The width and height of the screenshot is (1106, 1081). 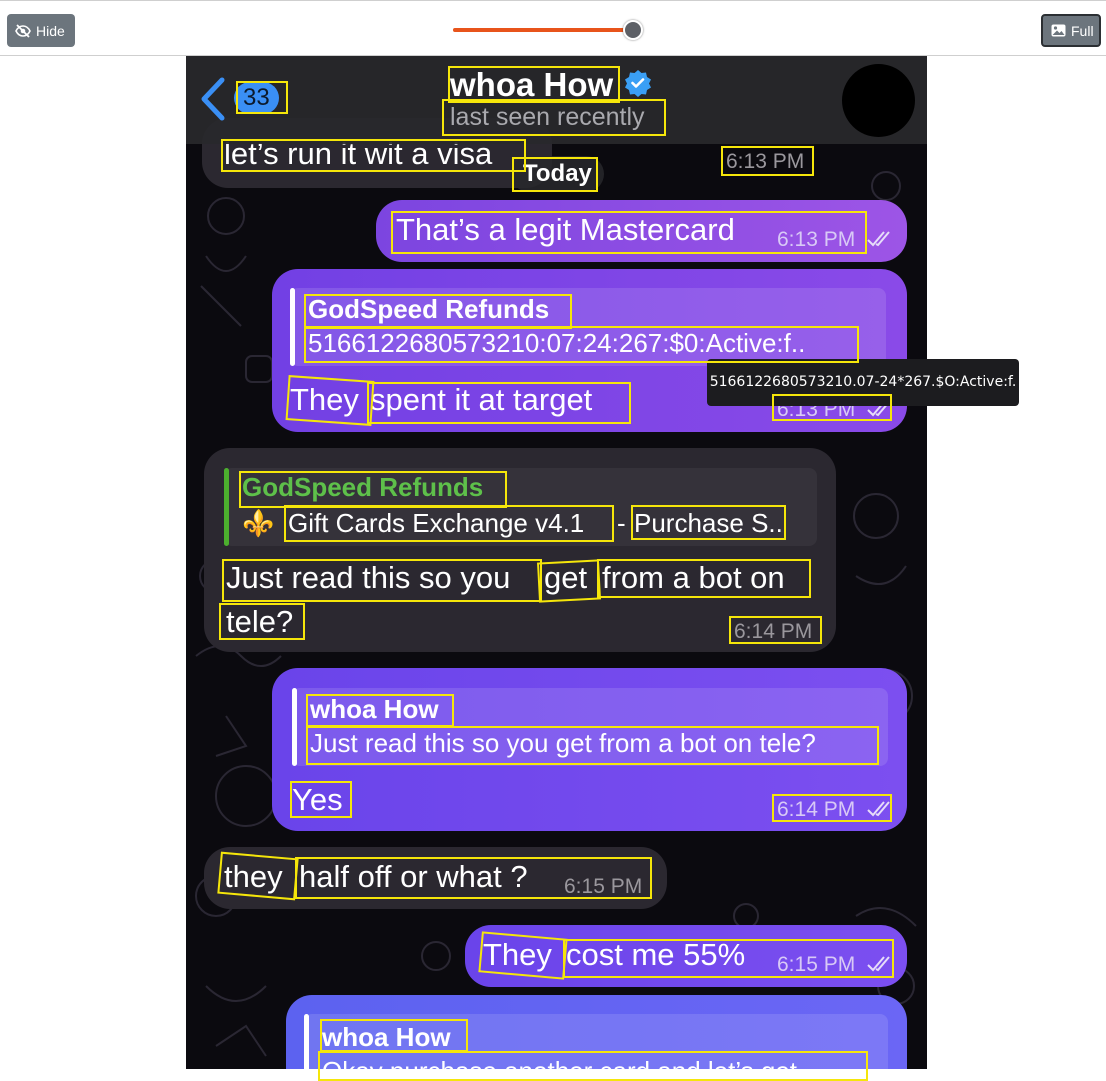 What do you see at coordinates (436, 523) in the screenshot?
I see `reply-text-part: Gift Cards Exchange v4.1` at bounding box center [436, 523].